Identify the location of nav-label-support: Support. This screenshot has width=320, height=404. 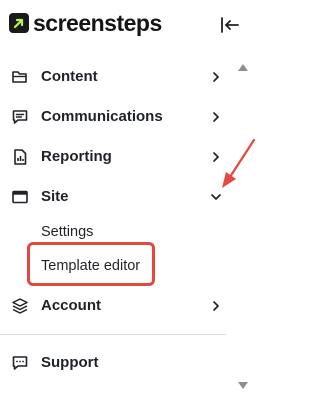
(70, 362).